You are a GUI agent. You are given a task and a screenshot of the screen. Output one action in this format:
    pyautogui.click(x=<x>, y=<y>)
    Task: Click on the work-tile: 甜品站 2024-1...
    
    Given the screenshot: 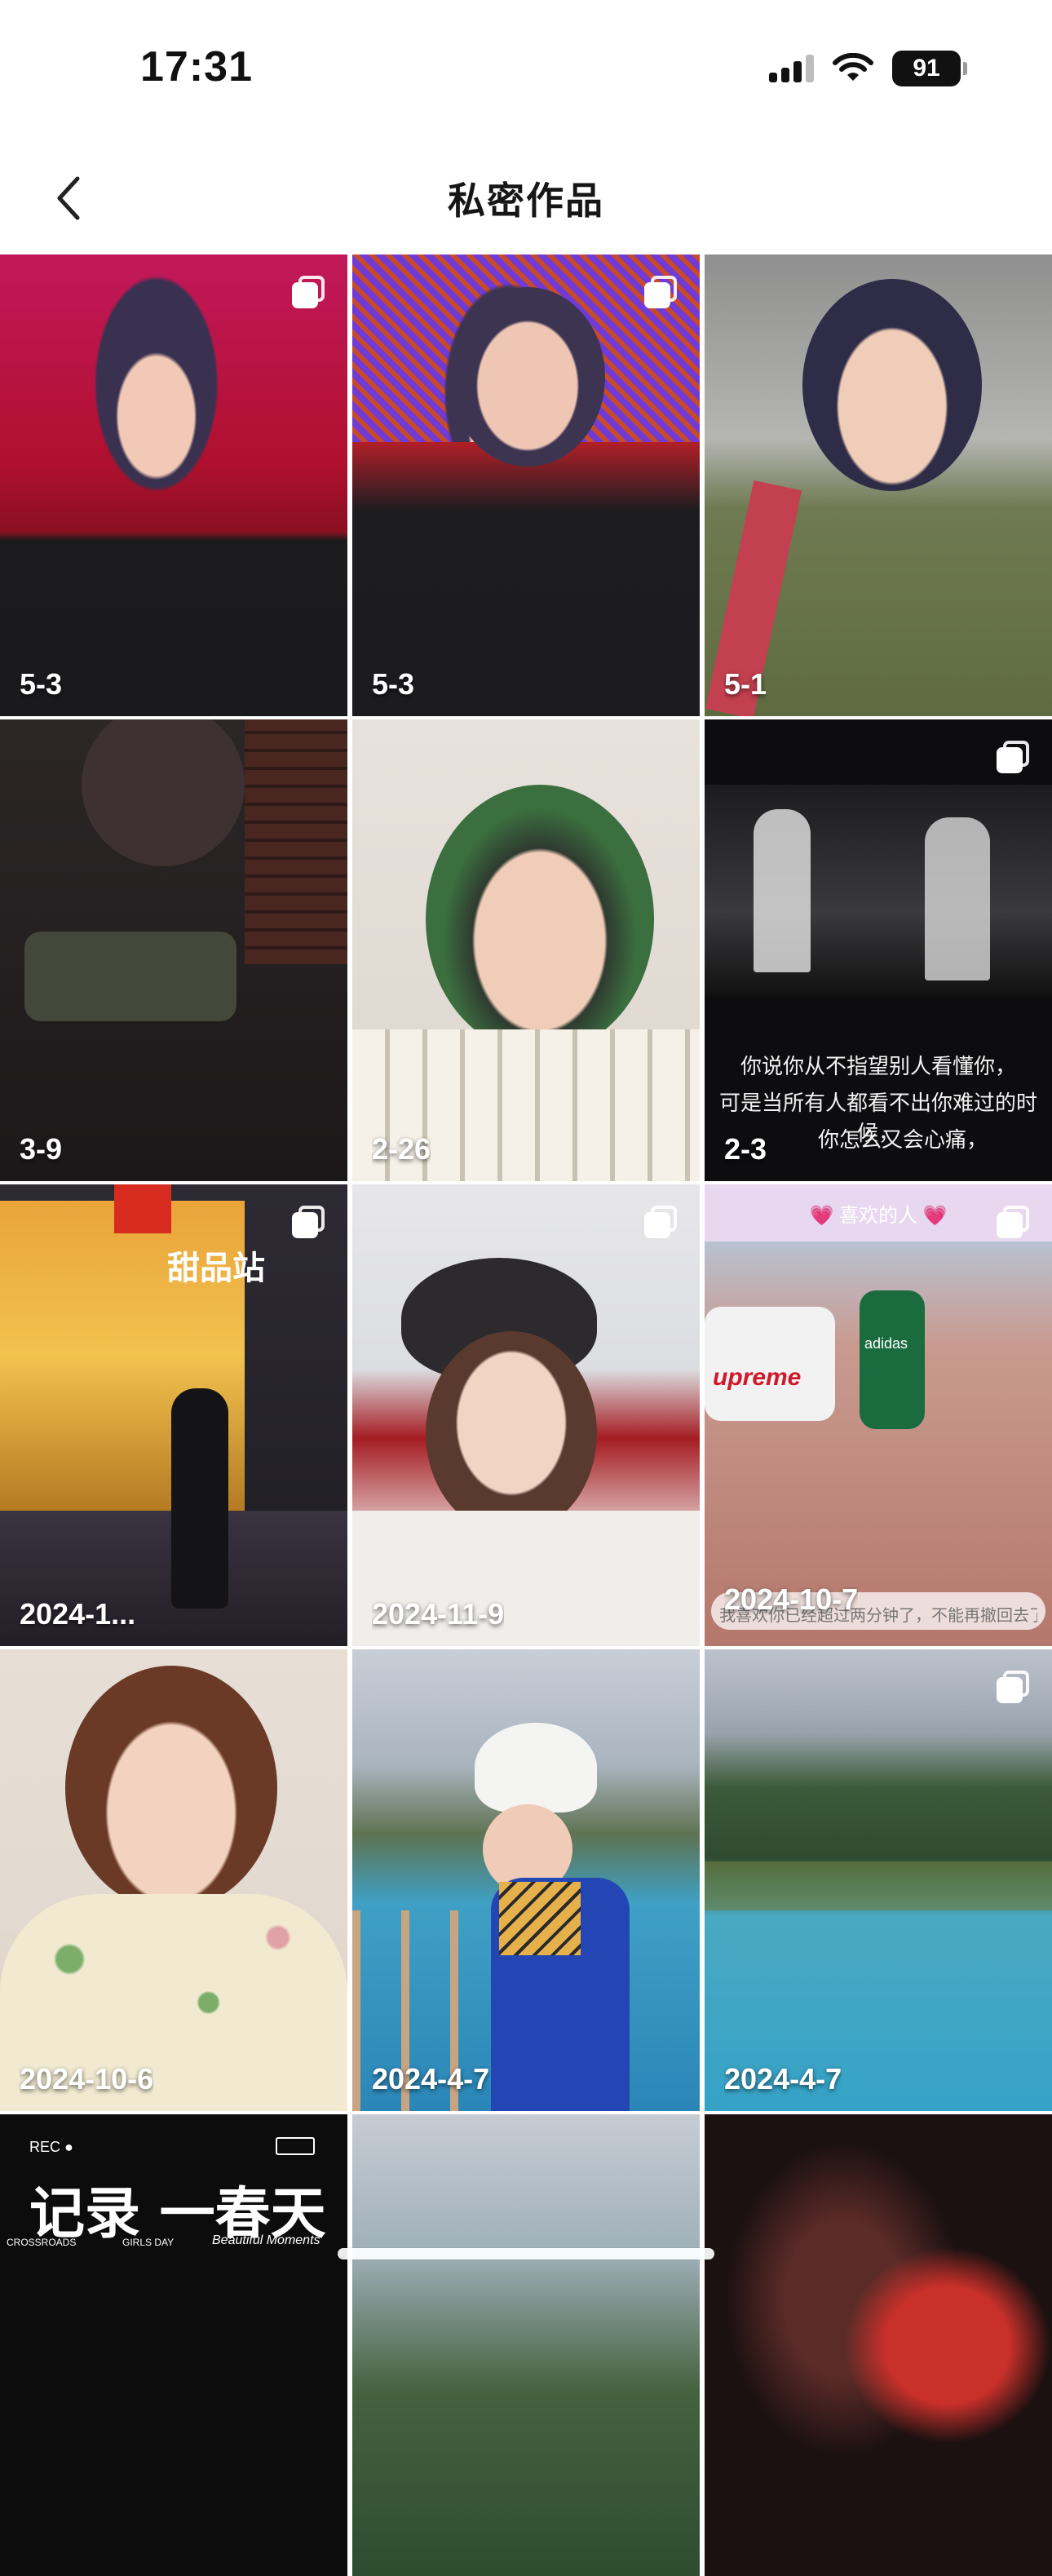 What is the action you would take?
    pyautogui.click(x=173, y=1415)
    